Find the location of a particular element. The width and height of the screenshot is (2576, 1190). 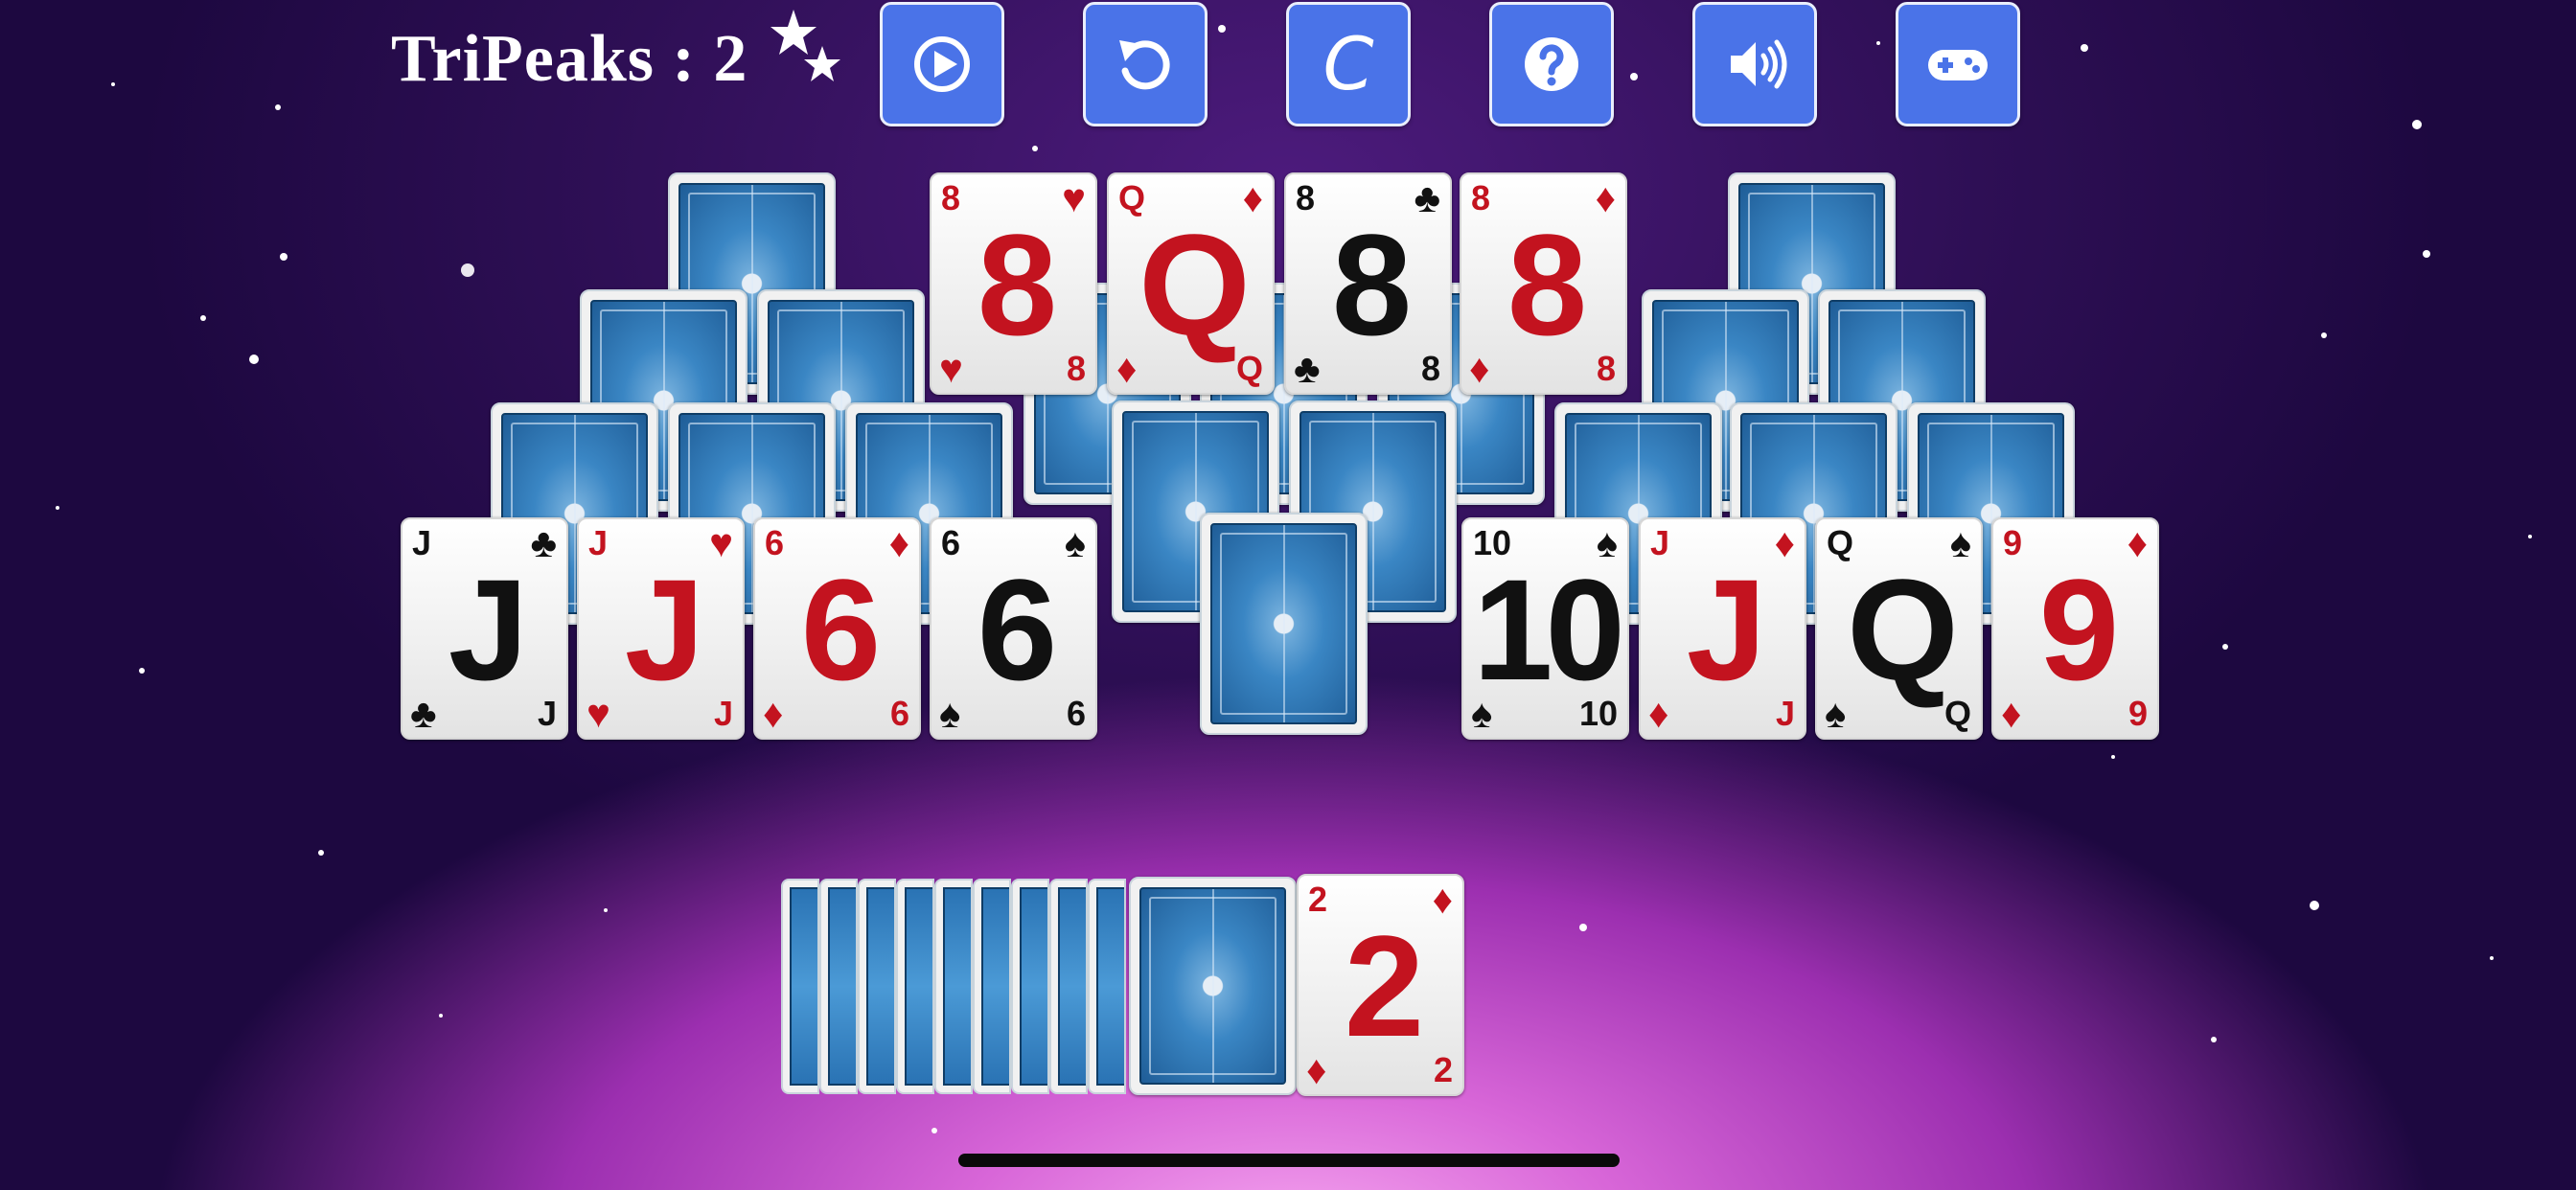

playing-card: 10 ♠ 10 ♠ 10 is located at coordinates (1545, 629).